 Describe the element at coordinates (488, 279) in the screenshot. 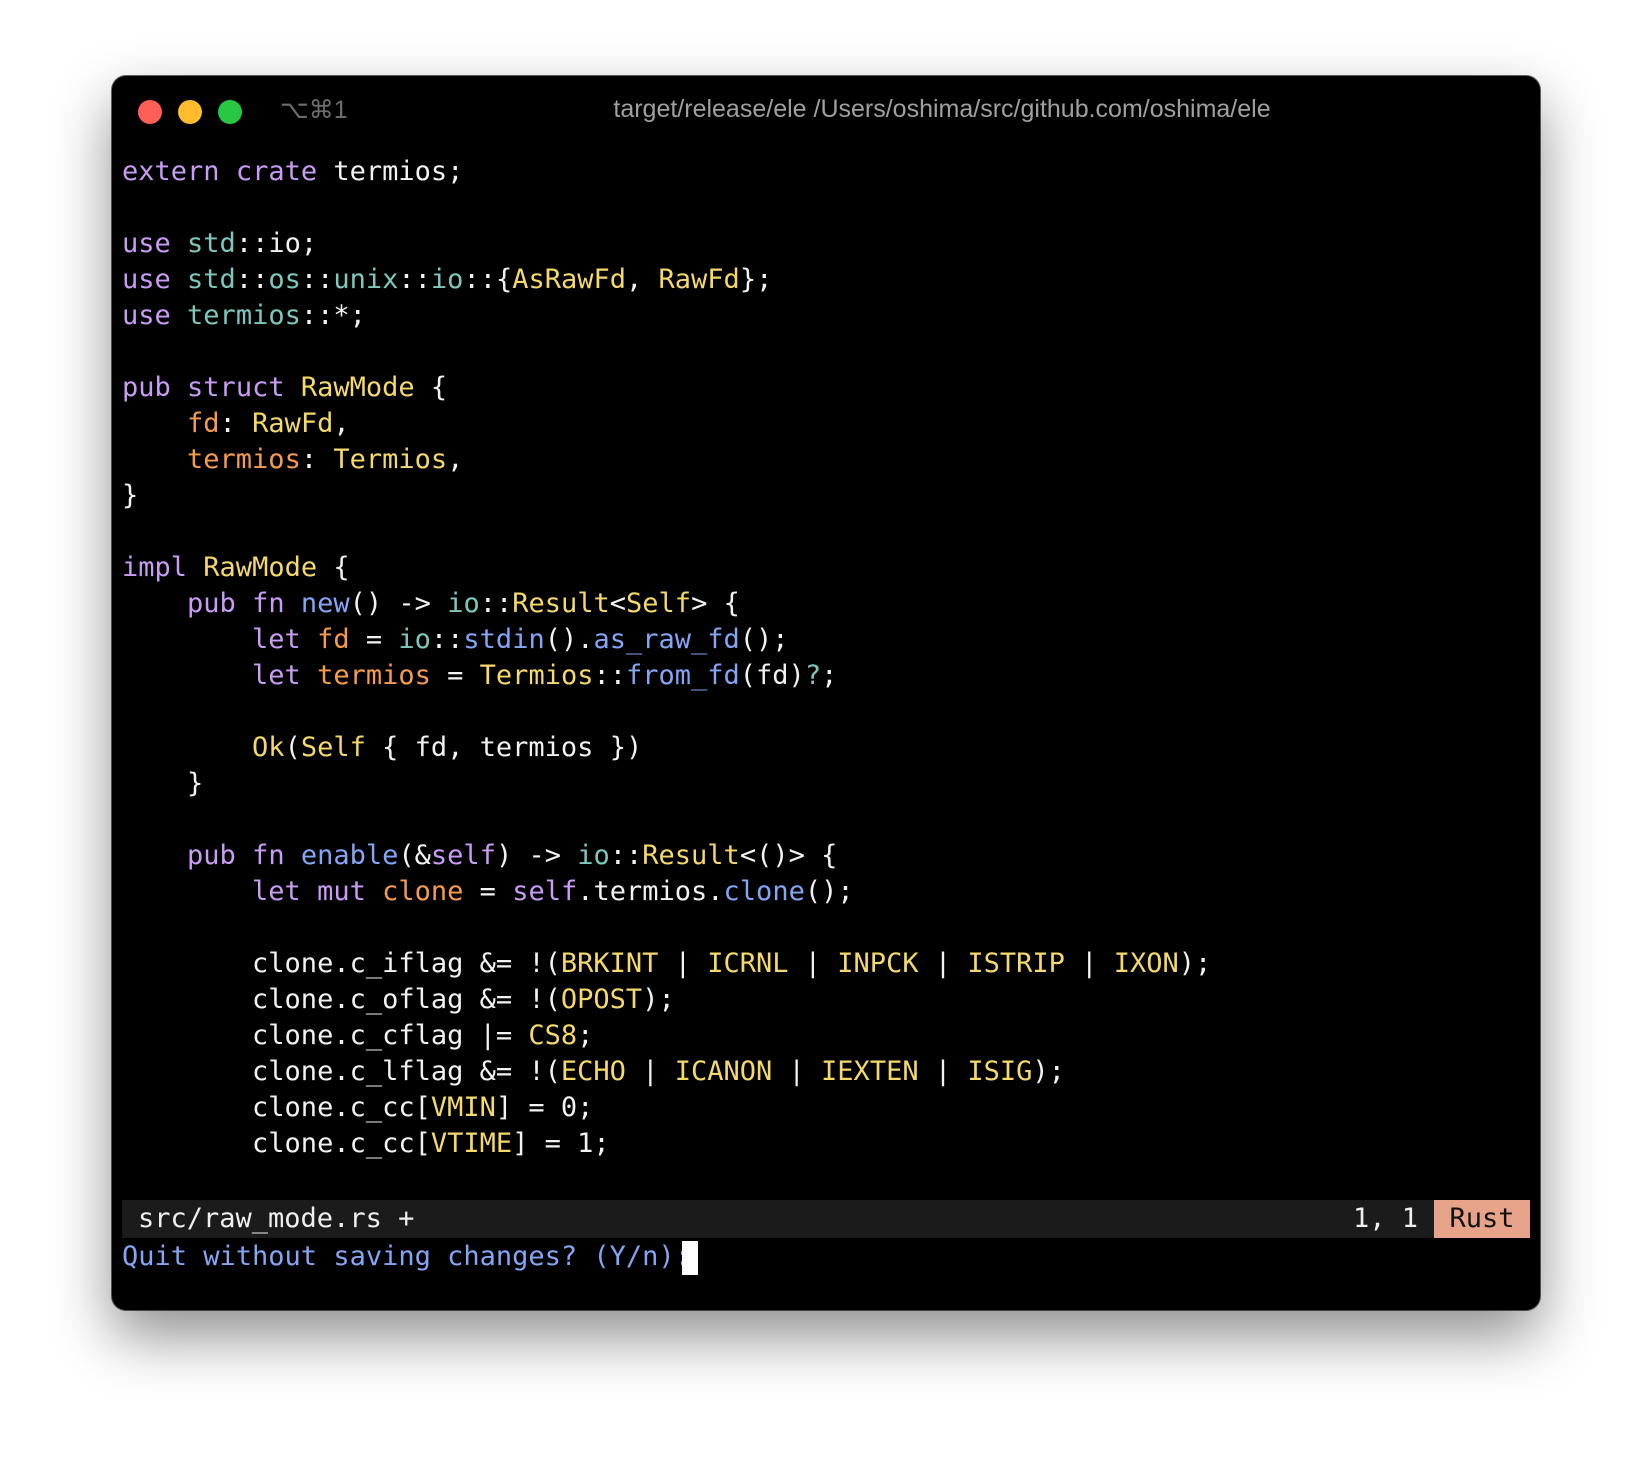

I see `code-token: ::{` at that location.